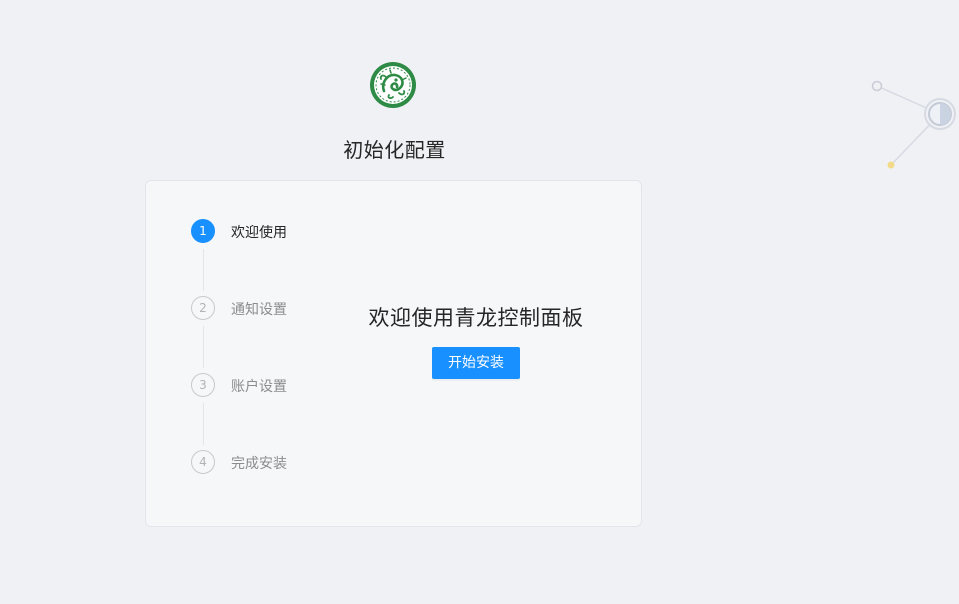  What do you see at coordinates (256, 257) in the screenshot?
I see `step-welcome: 1 欢迎使用` at bounding box center [256, 257].